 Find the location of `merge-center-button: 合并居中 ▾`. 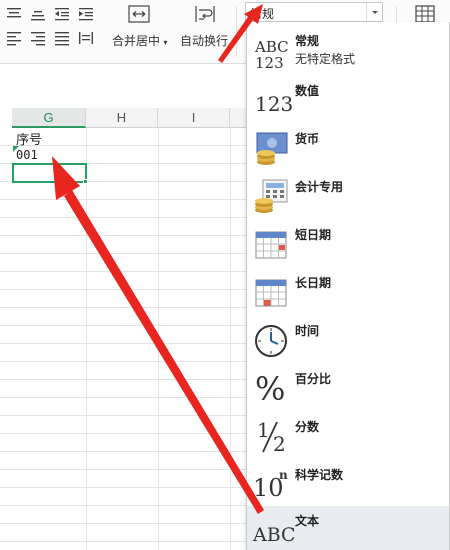

merge-center-button: 合并居中 ▾ is located at coordinates (139, 40).